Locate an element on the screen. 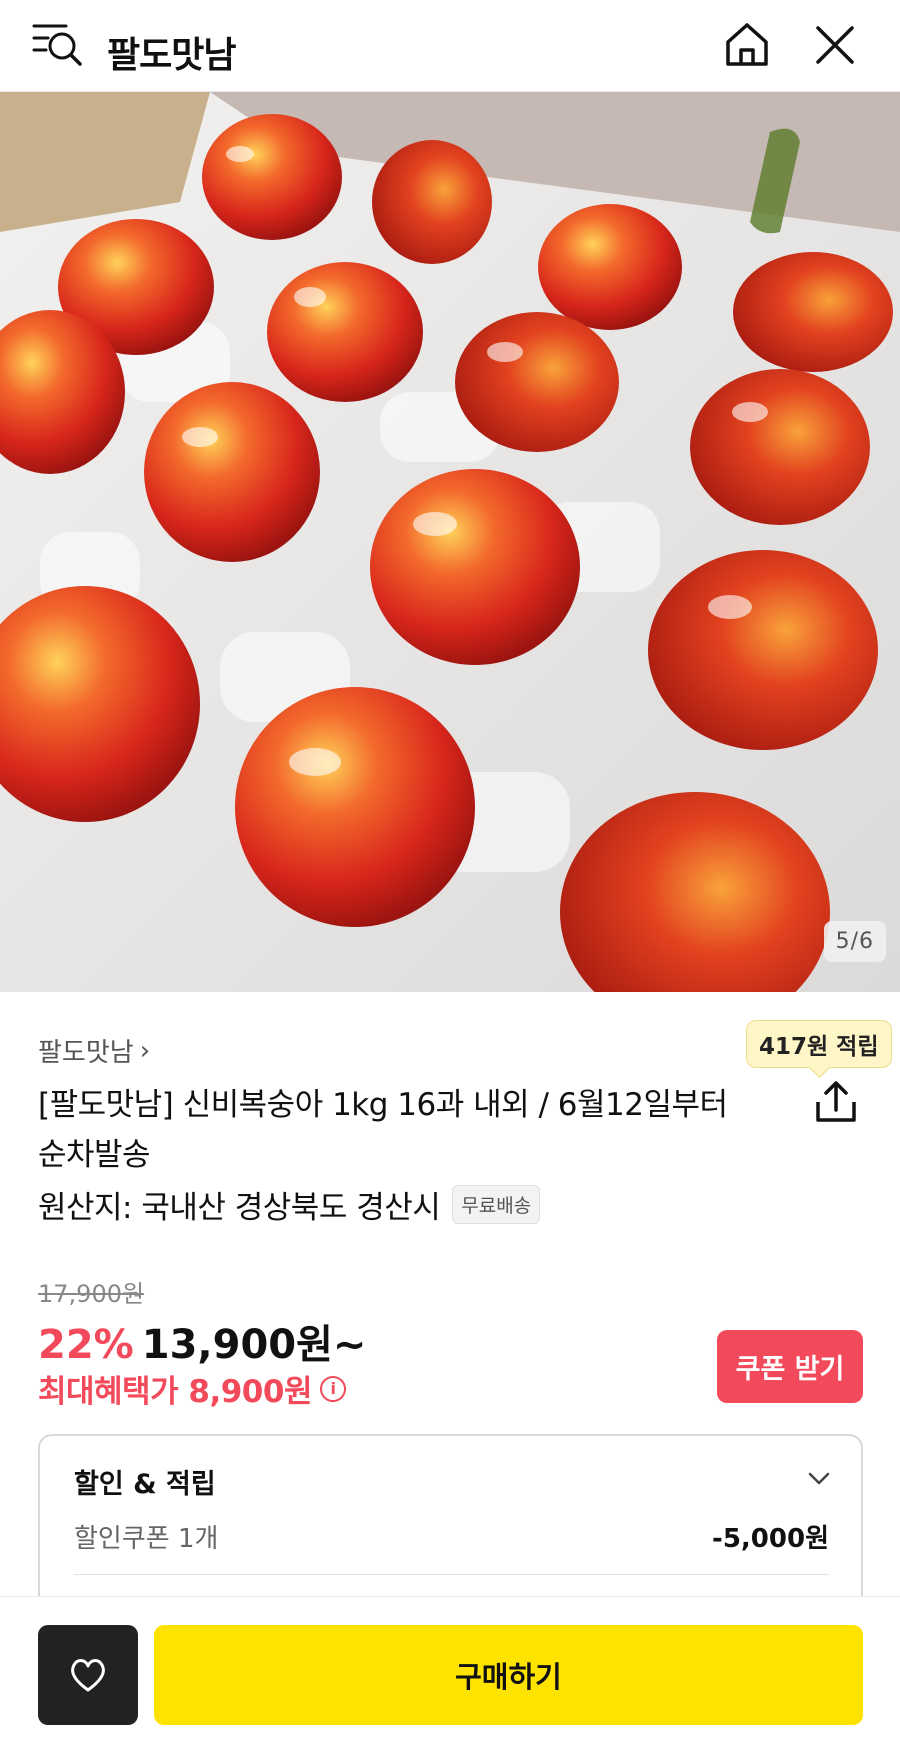 The width and height of the screenshot is (900, 1756). chevron-down-icon is located at coordinates (819, 1478).